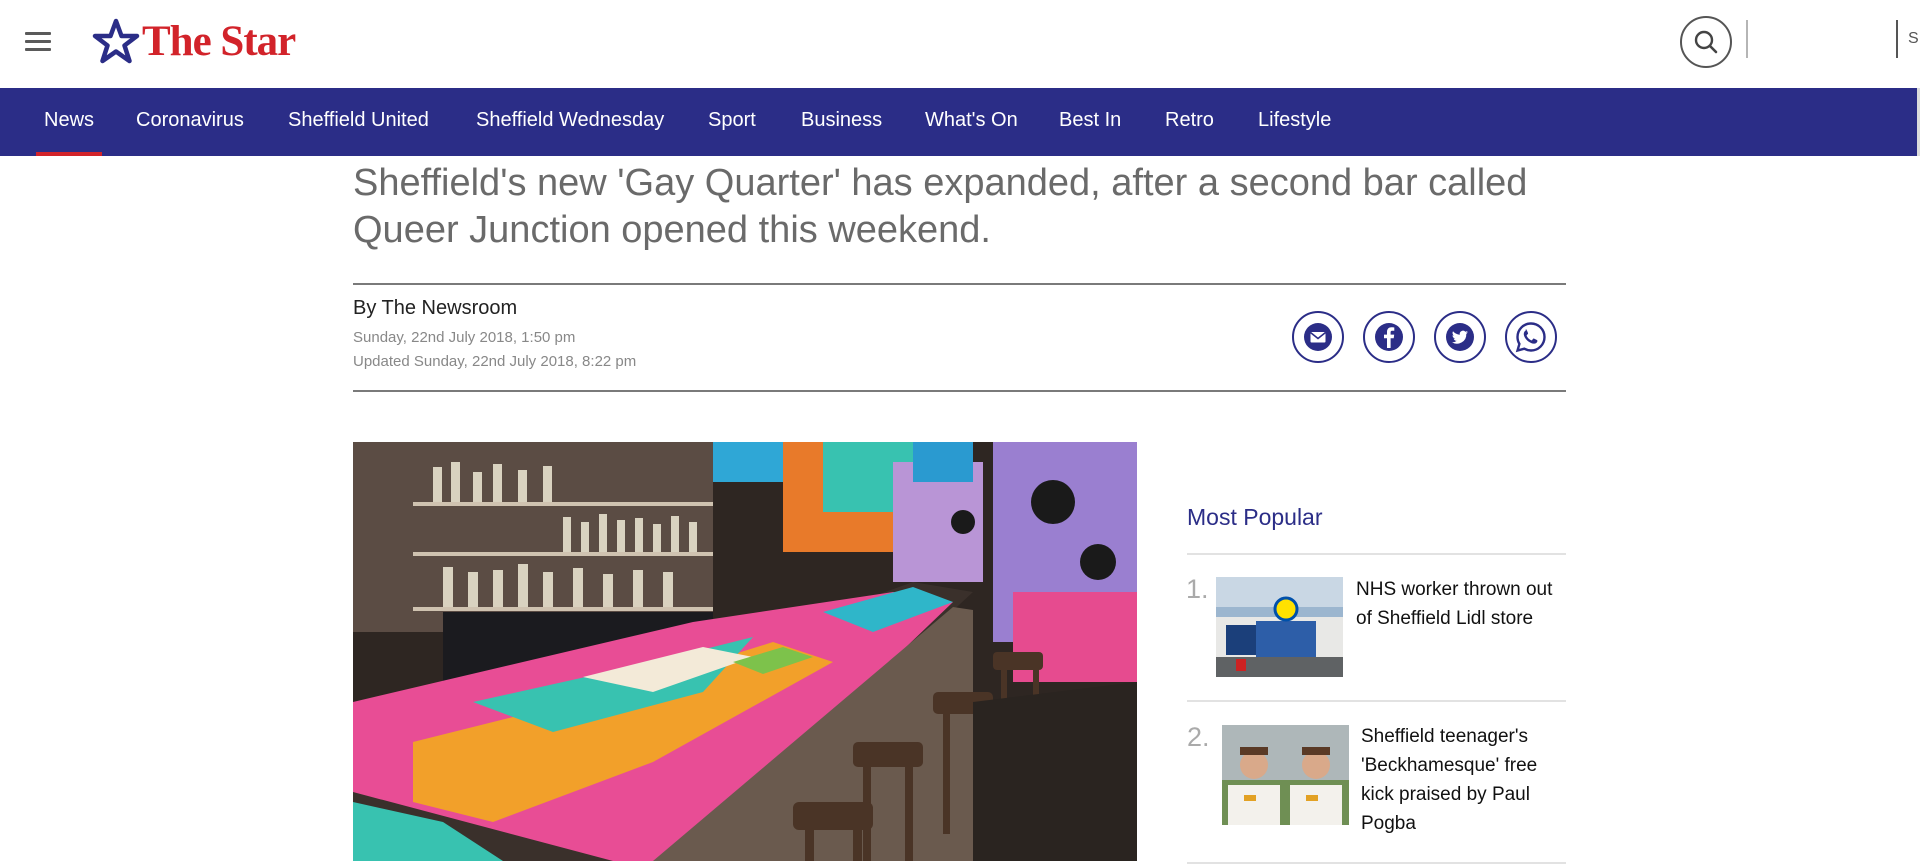  I want to click on nav-item-whats-on: What's On, so click(971, 122).